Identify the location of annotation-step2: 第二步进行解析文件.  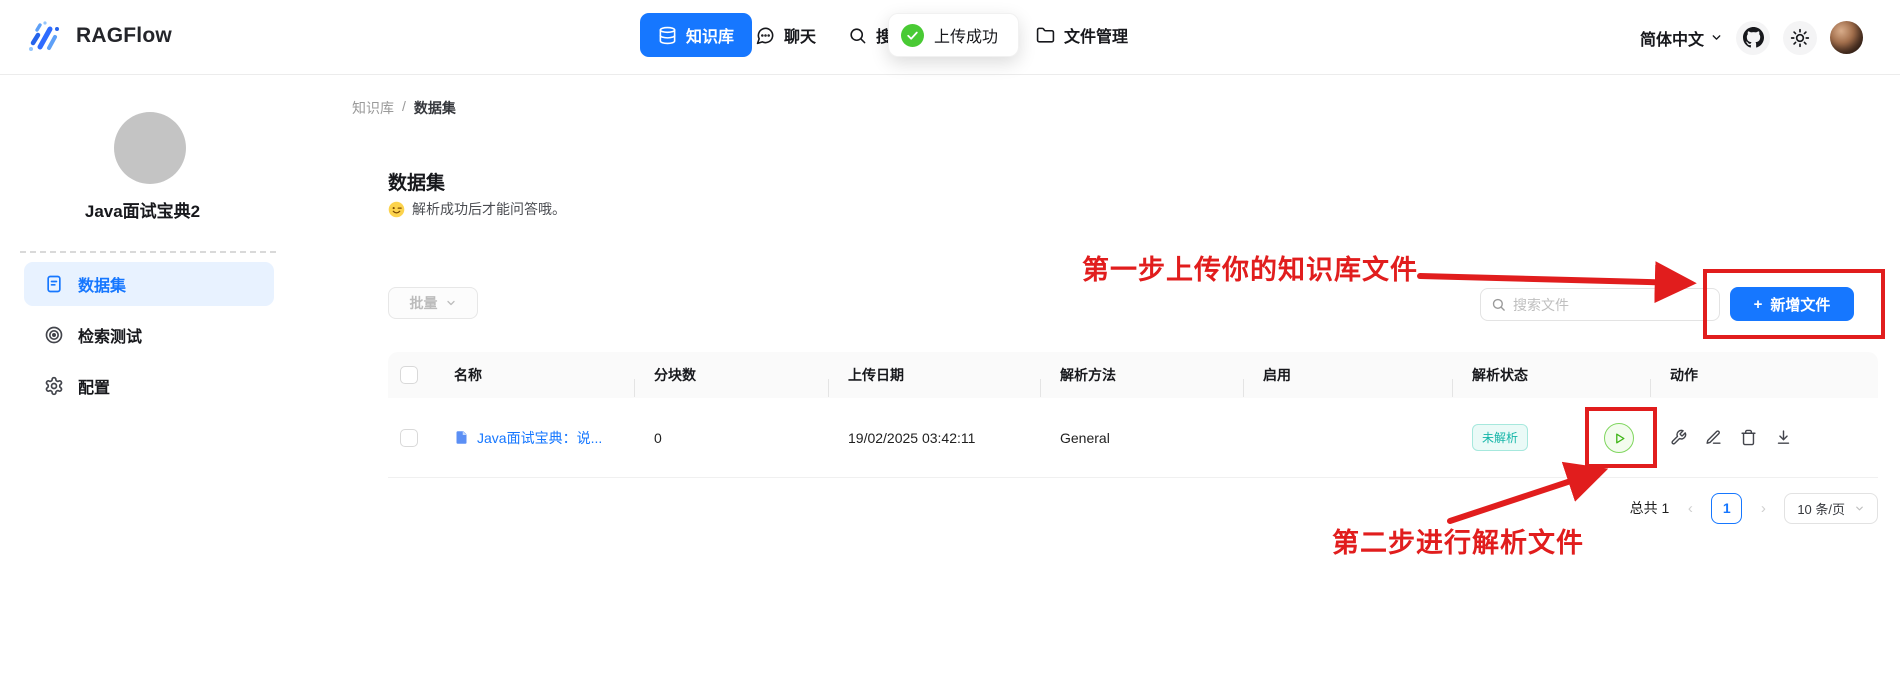
(1458, 543).